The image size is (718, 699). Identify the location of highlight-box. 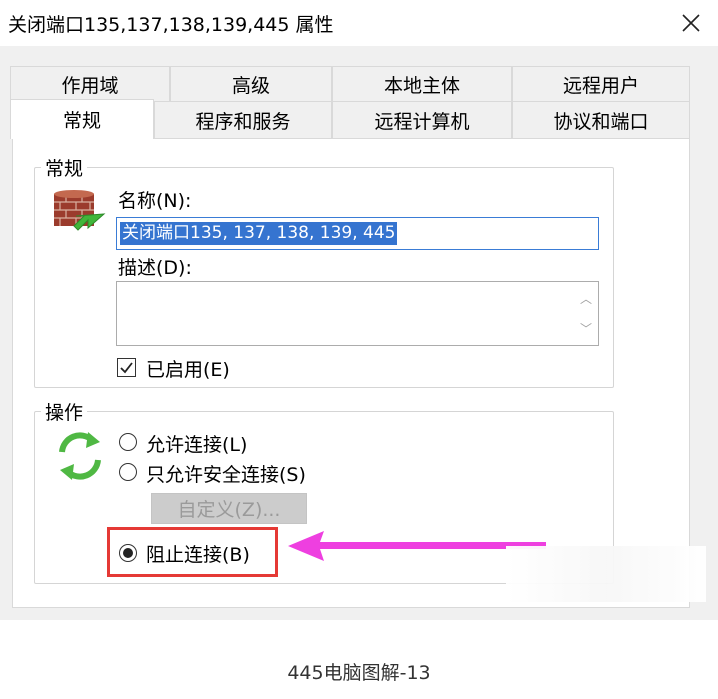
(192, 552).